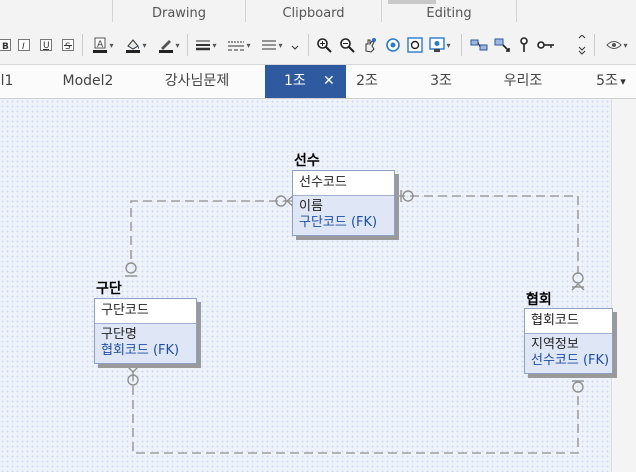  I want to click on vertical-scrollbar, so click(623, 285).